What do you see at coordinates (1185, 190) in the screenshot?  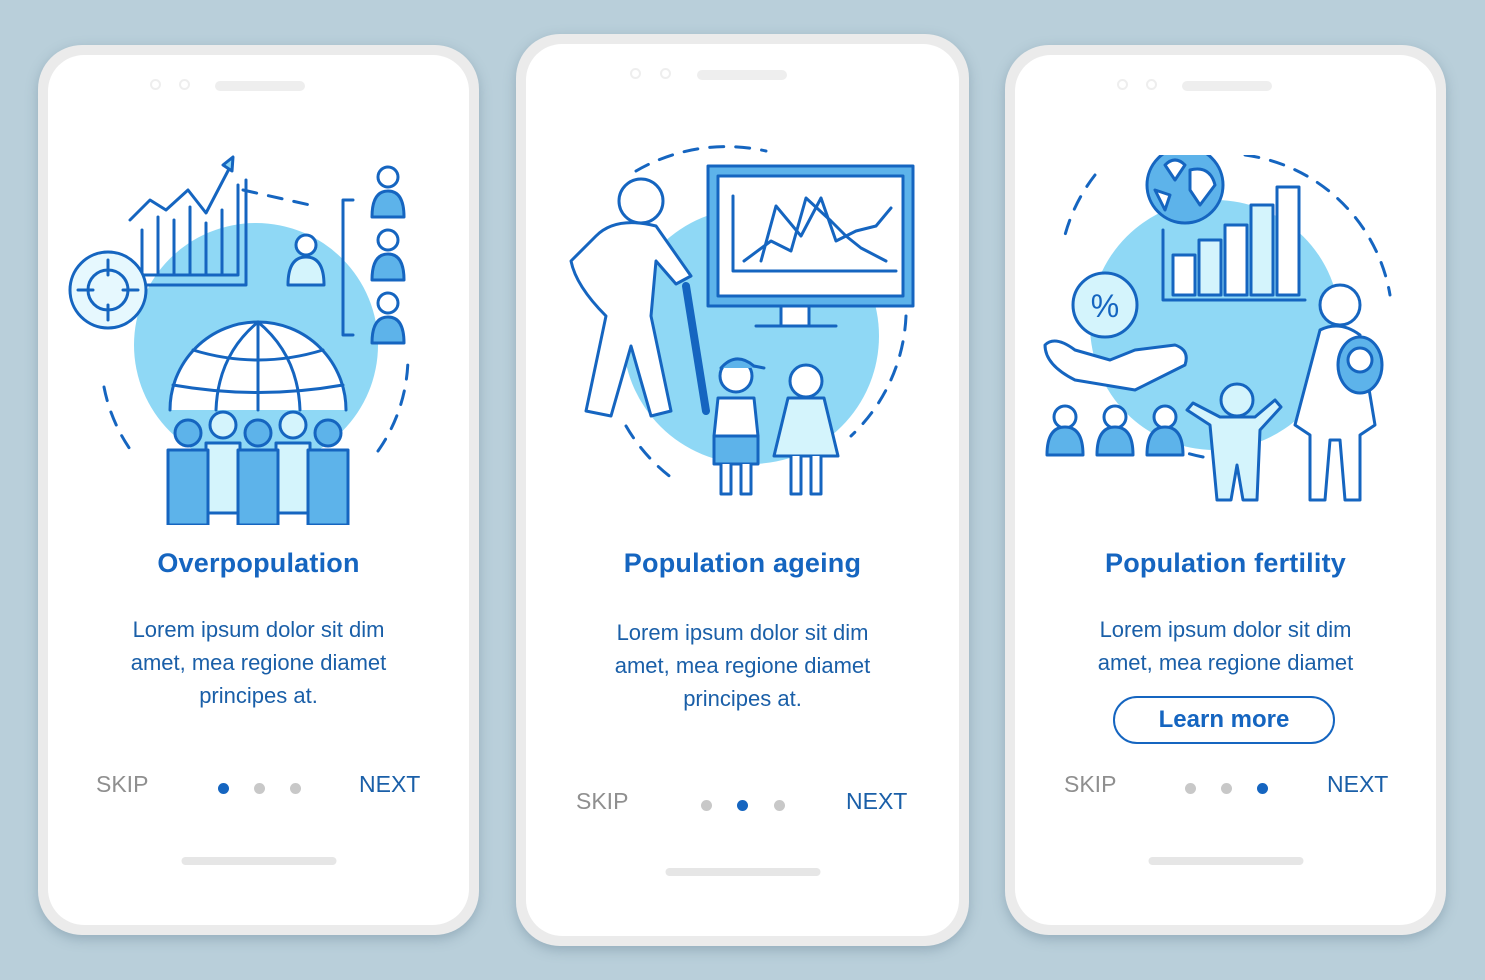 I see `earth-globe-icon` at bounding box center [1185, 190].